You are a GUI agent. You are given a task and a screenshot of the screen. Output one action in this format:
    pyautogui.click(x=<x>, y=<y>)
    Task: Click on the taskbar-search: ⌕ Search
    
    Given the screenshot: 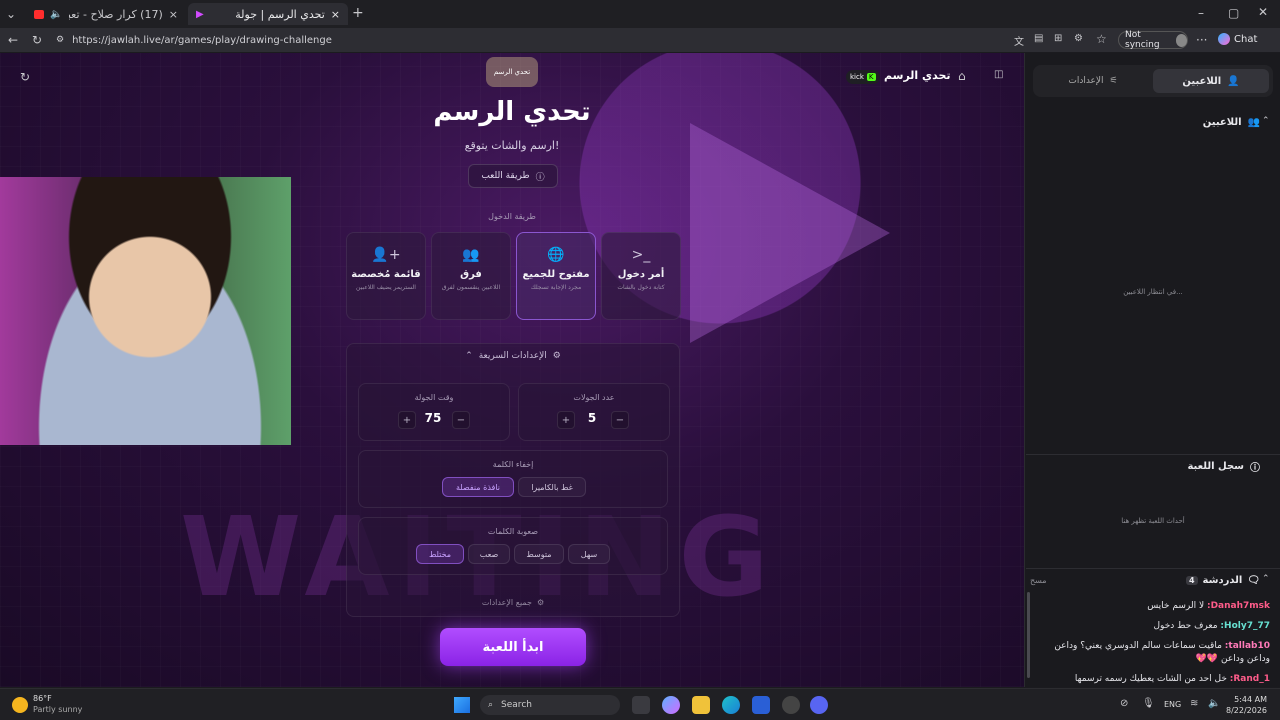 What is the action you would take?
    pyautogui.click(x=550, y=705)
    